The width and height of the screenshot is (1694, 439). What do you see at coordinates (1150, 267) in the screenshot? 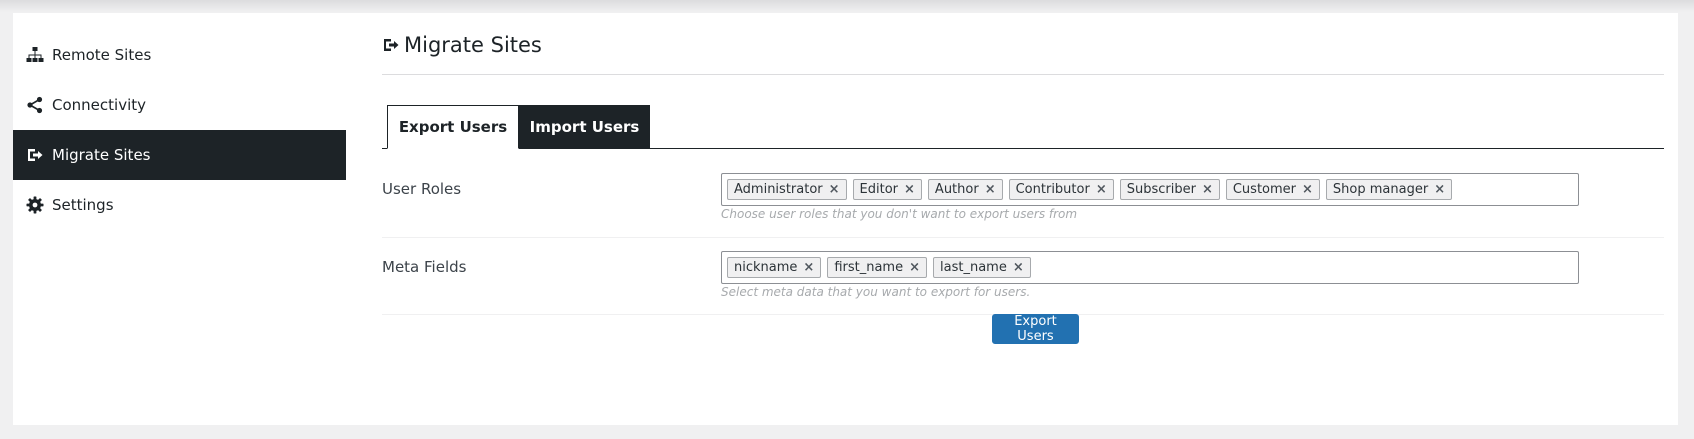
I see `meta-fields-select: nickname × first_name × last_name ×` at bounding box center [1150, 267].